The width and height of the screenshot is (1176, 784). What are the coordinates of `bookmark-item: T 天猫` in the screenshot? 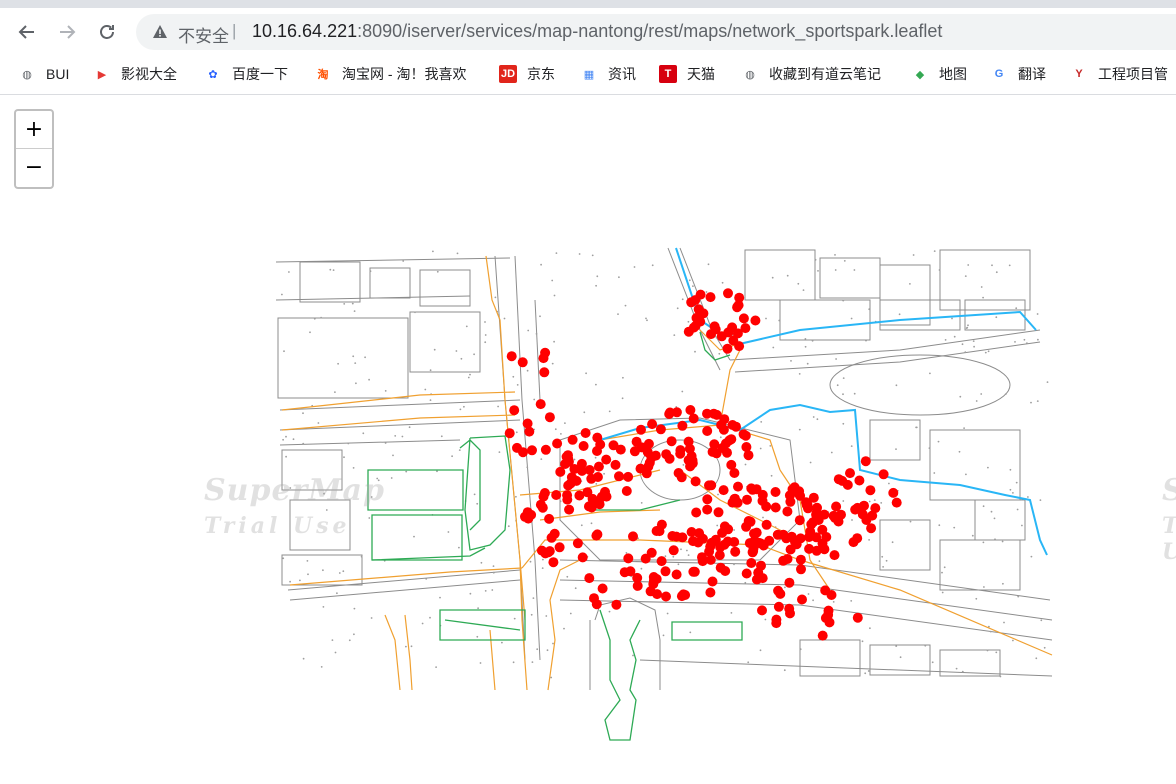 It's located at (687, 74).